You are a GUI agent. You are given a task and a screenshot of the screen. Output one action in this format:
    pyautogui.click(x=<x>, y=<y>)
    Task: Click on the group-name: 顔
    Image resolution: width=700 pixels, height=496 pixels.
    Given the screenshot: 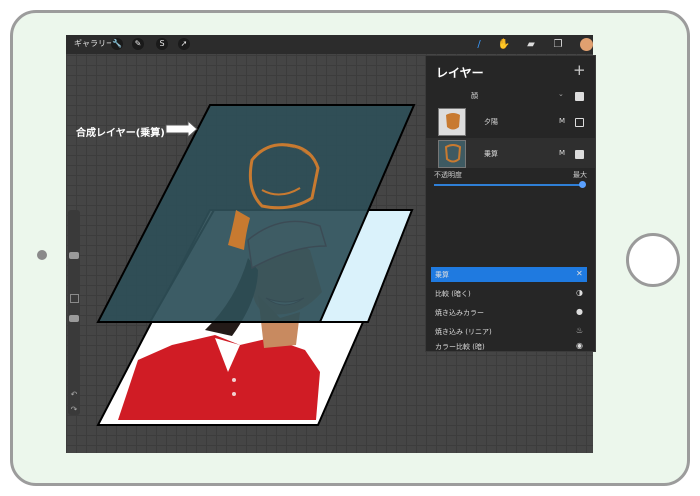 What is the action you would take?
    pyautogui.click(x=474, y=96)
    